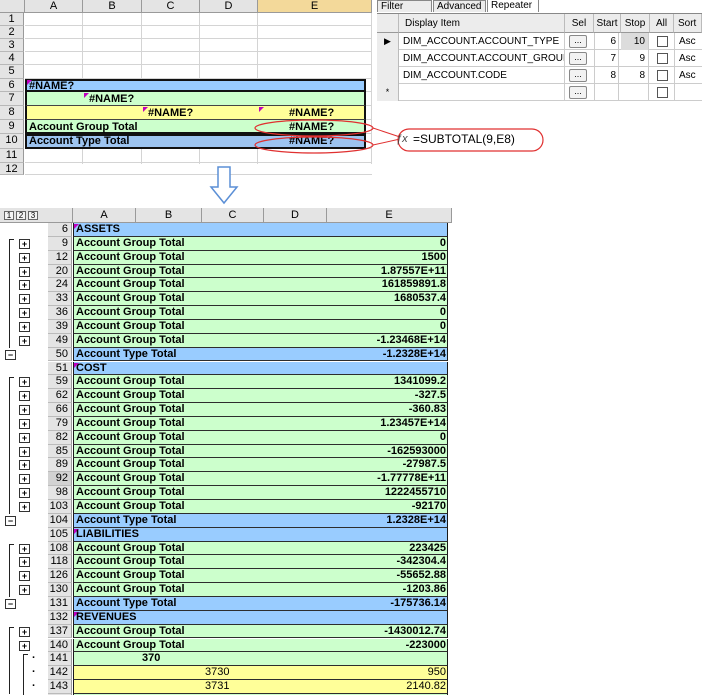 The image size is (702, 695). What do you see at coordinates (413, 423) in the screenshot?
I see `row-value: 1.23457E+14` at bounding box center [413, 423].